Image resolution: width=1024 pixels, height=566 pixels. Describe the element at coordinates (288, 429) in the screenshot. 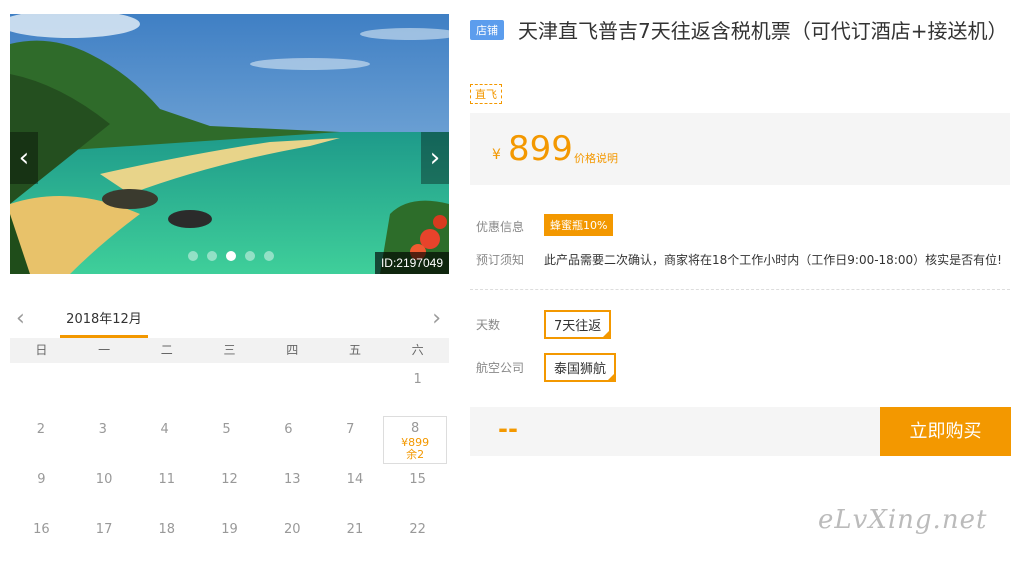

I see `calendar-day: 6` at that location.